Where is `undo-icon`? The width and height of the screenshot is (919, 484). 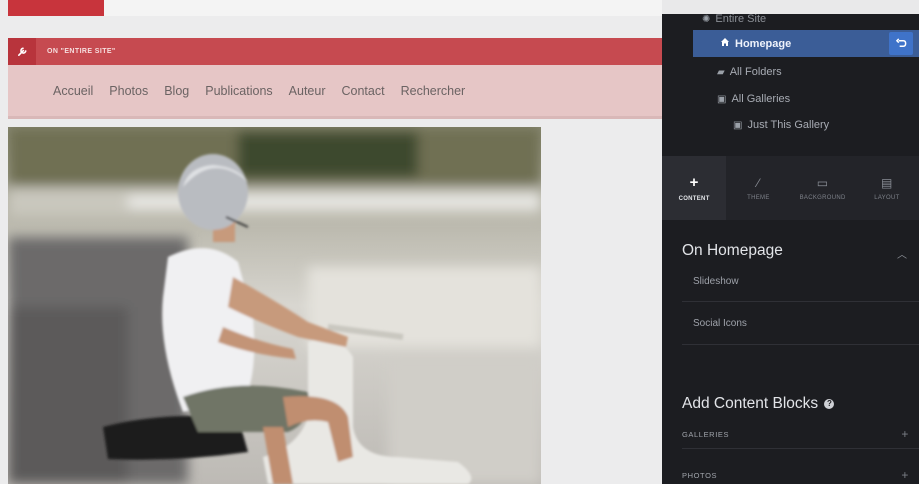 undo-icon is located at coordinates (901, 43).